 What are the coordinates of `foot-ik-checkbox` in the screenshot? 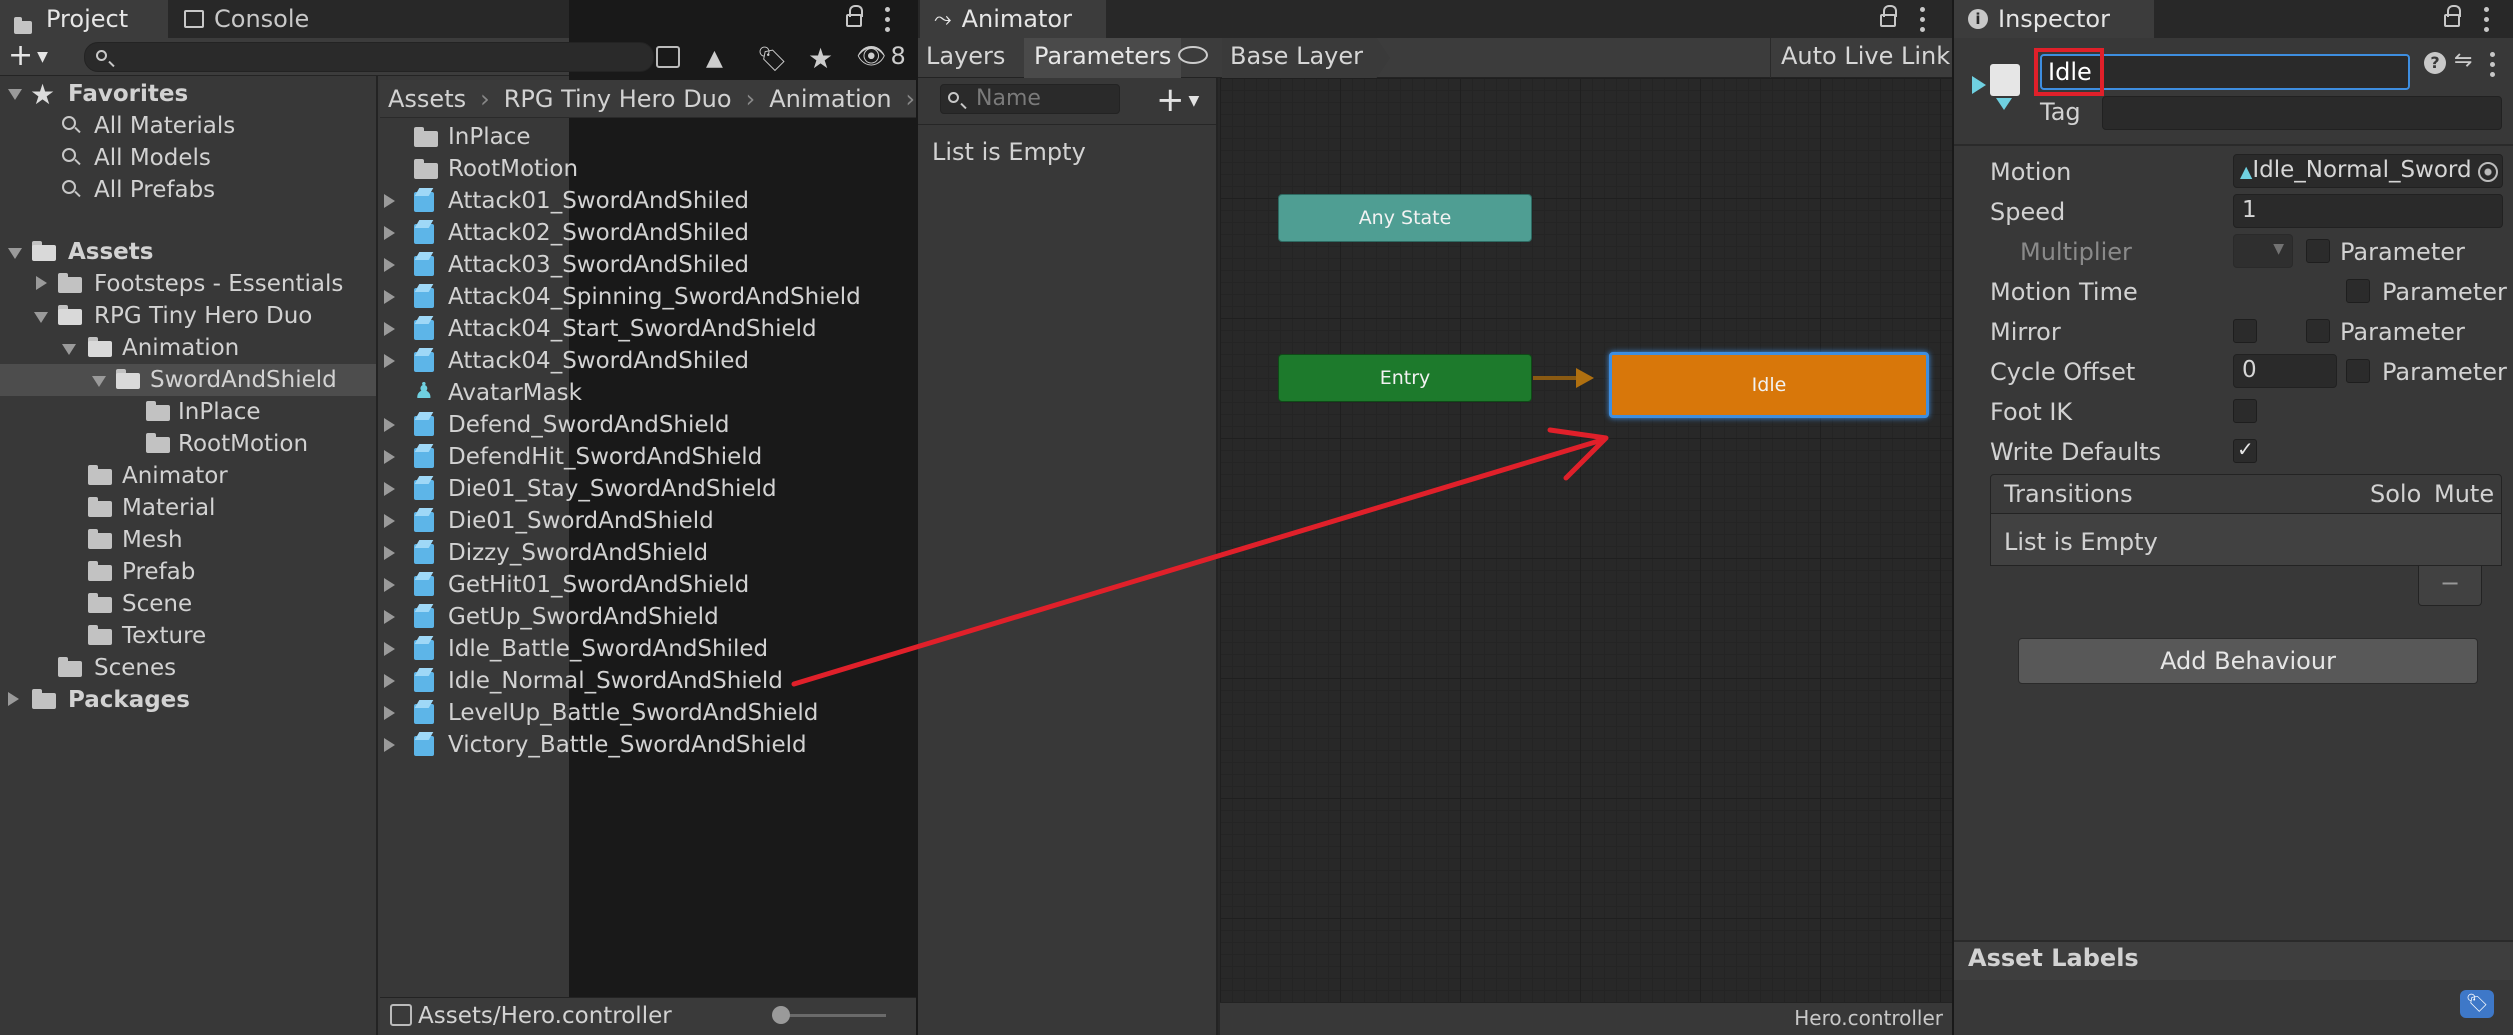 It's located at (2245, 411).